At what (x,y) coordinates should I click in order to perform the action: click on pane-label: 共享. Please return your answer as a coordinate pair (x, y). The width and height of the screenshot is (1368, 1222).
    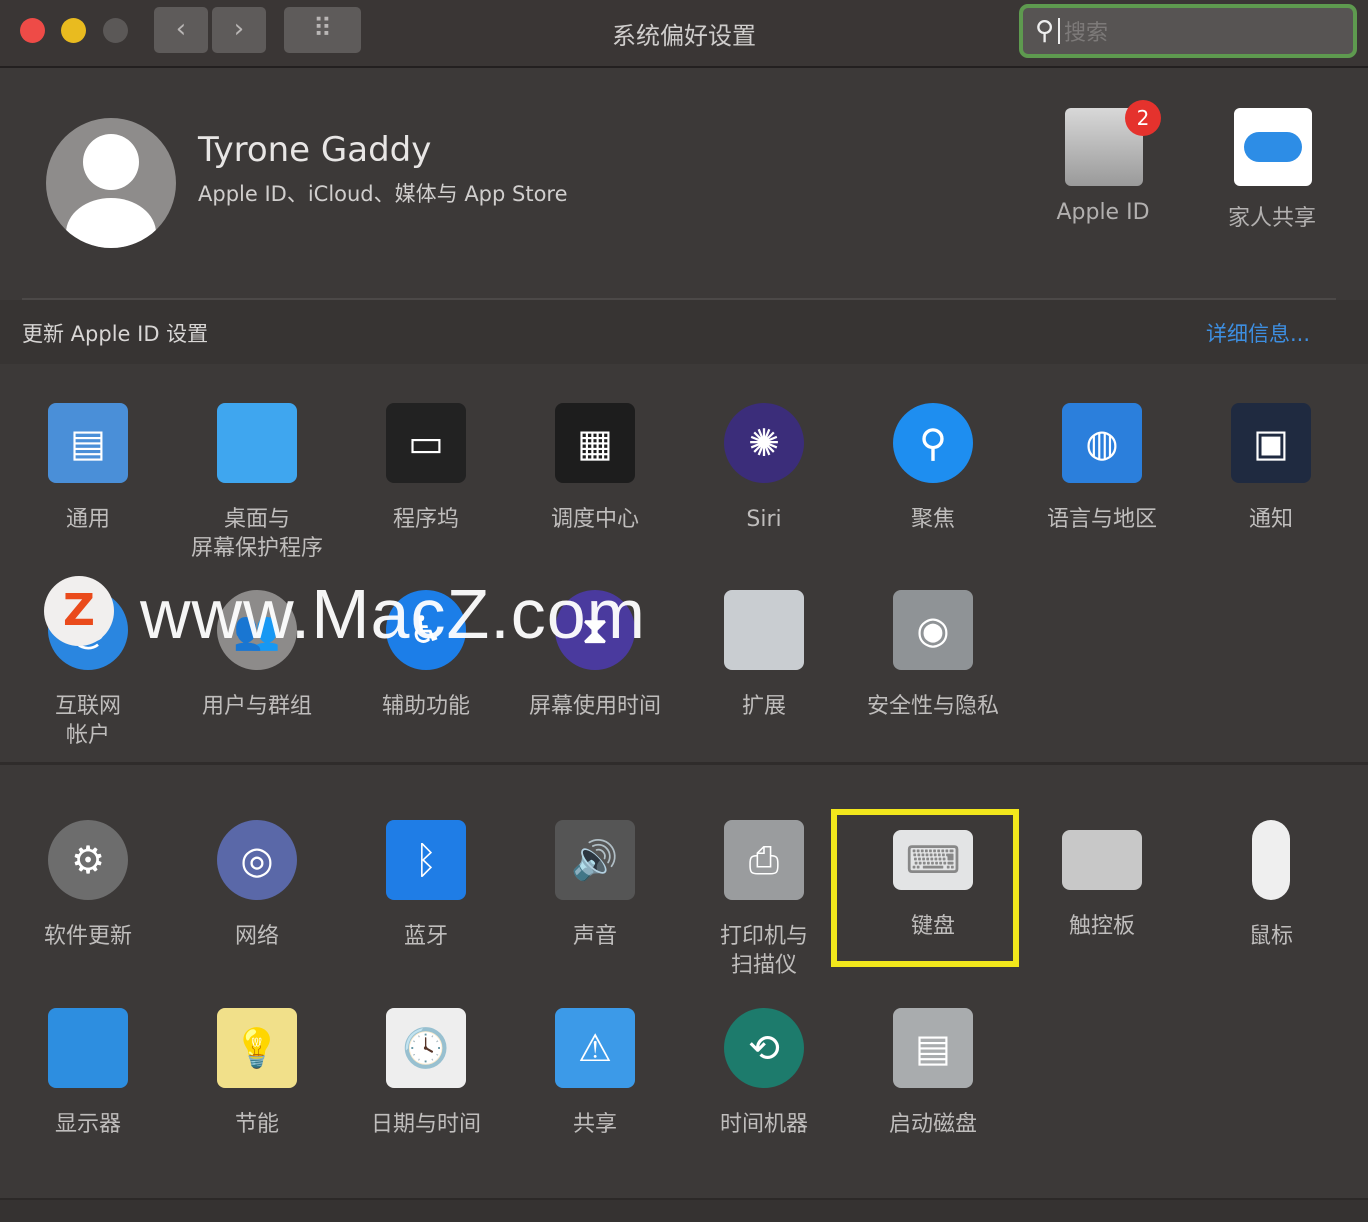
    Looking at the image, I should click on (594, 1124).